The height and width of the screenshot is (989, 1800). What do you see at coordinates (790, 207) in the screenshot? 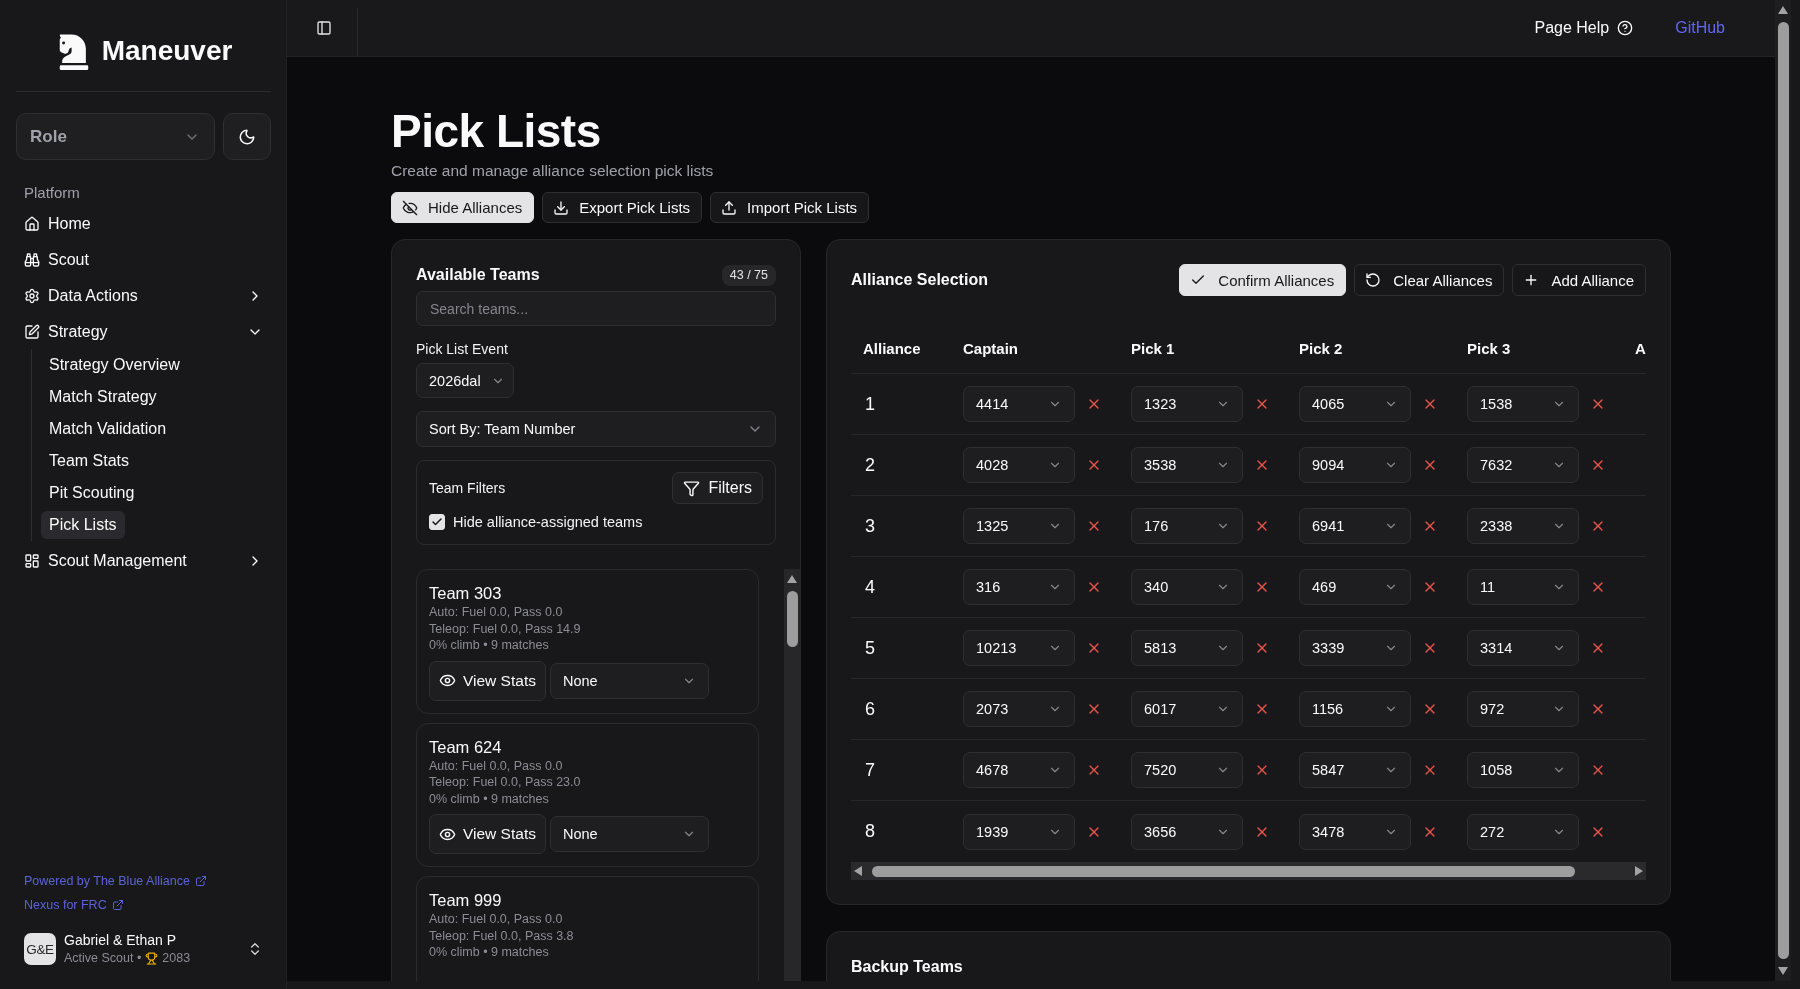
I see `action-button: Import Pick Lists` at bounding box center [790, 207].